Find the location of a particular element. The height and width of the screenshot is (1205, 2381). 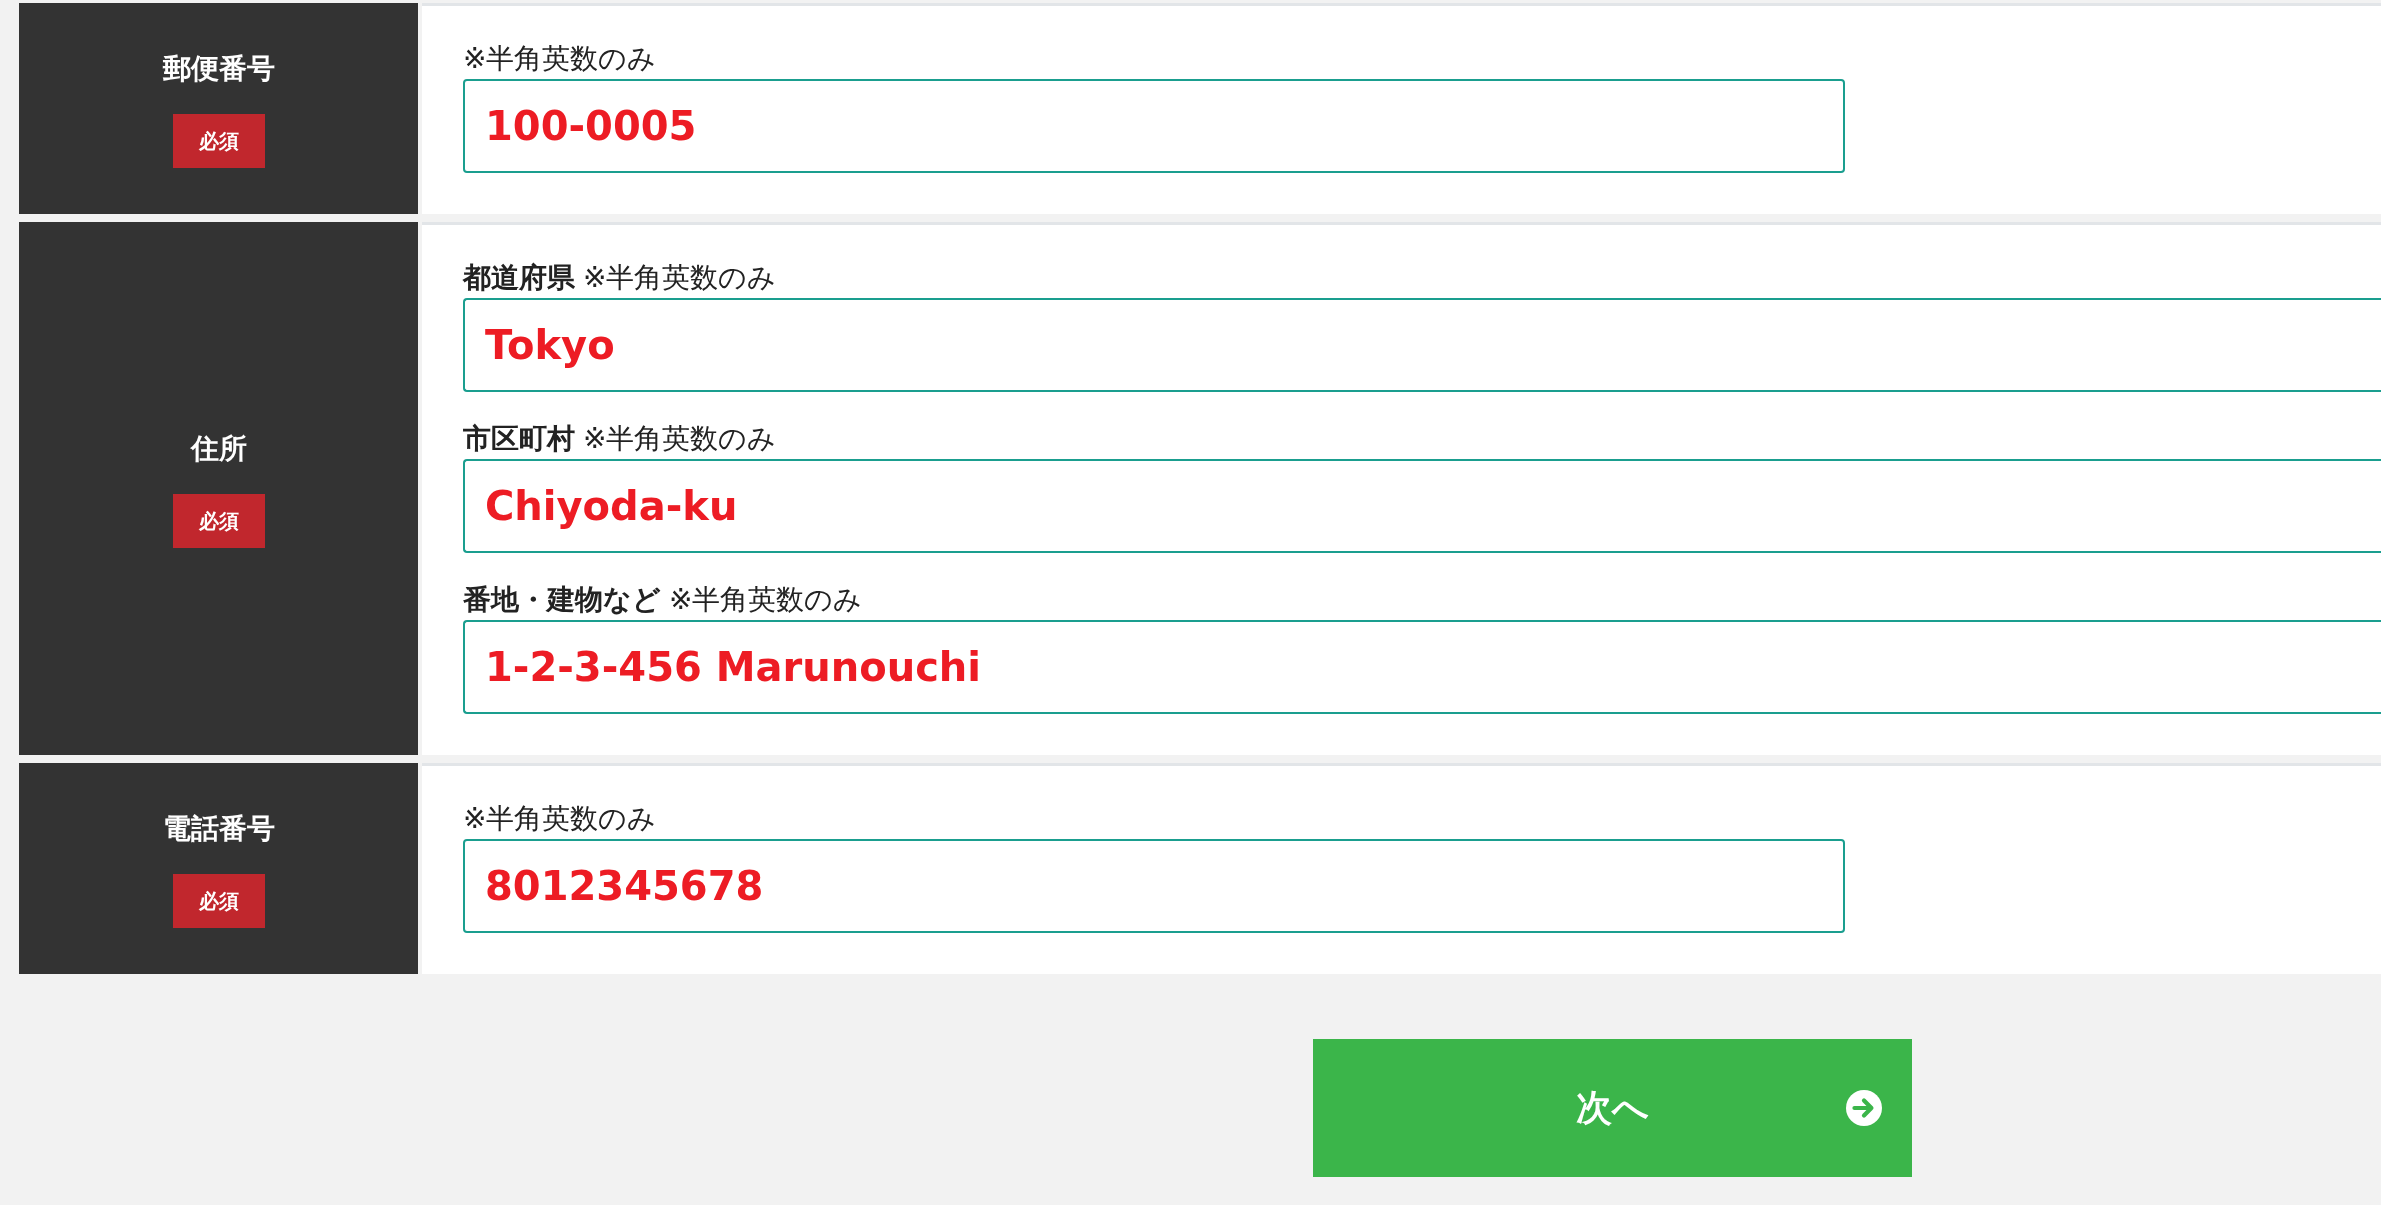

field-label: 番地・建物など is located at coordinates (562, 600).